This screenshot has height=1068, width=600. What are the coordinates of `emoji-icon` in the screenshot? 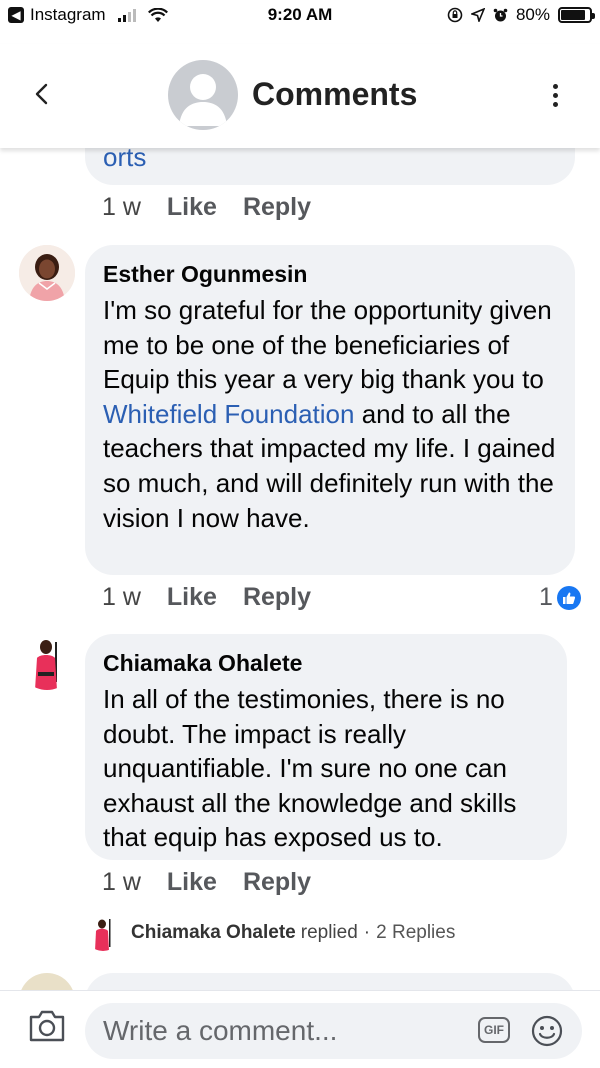 It's located at (547, 1031).